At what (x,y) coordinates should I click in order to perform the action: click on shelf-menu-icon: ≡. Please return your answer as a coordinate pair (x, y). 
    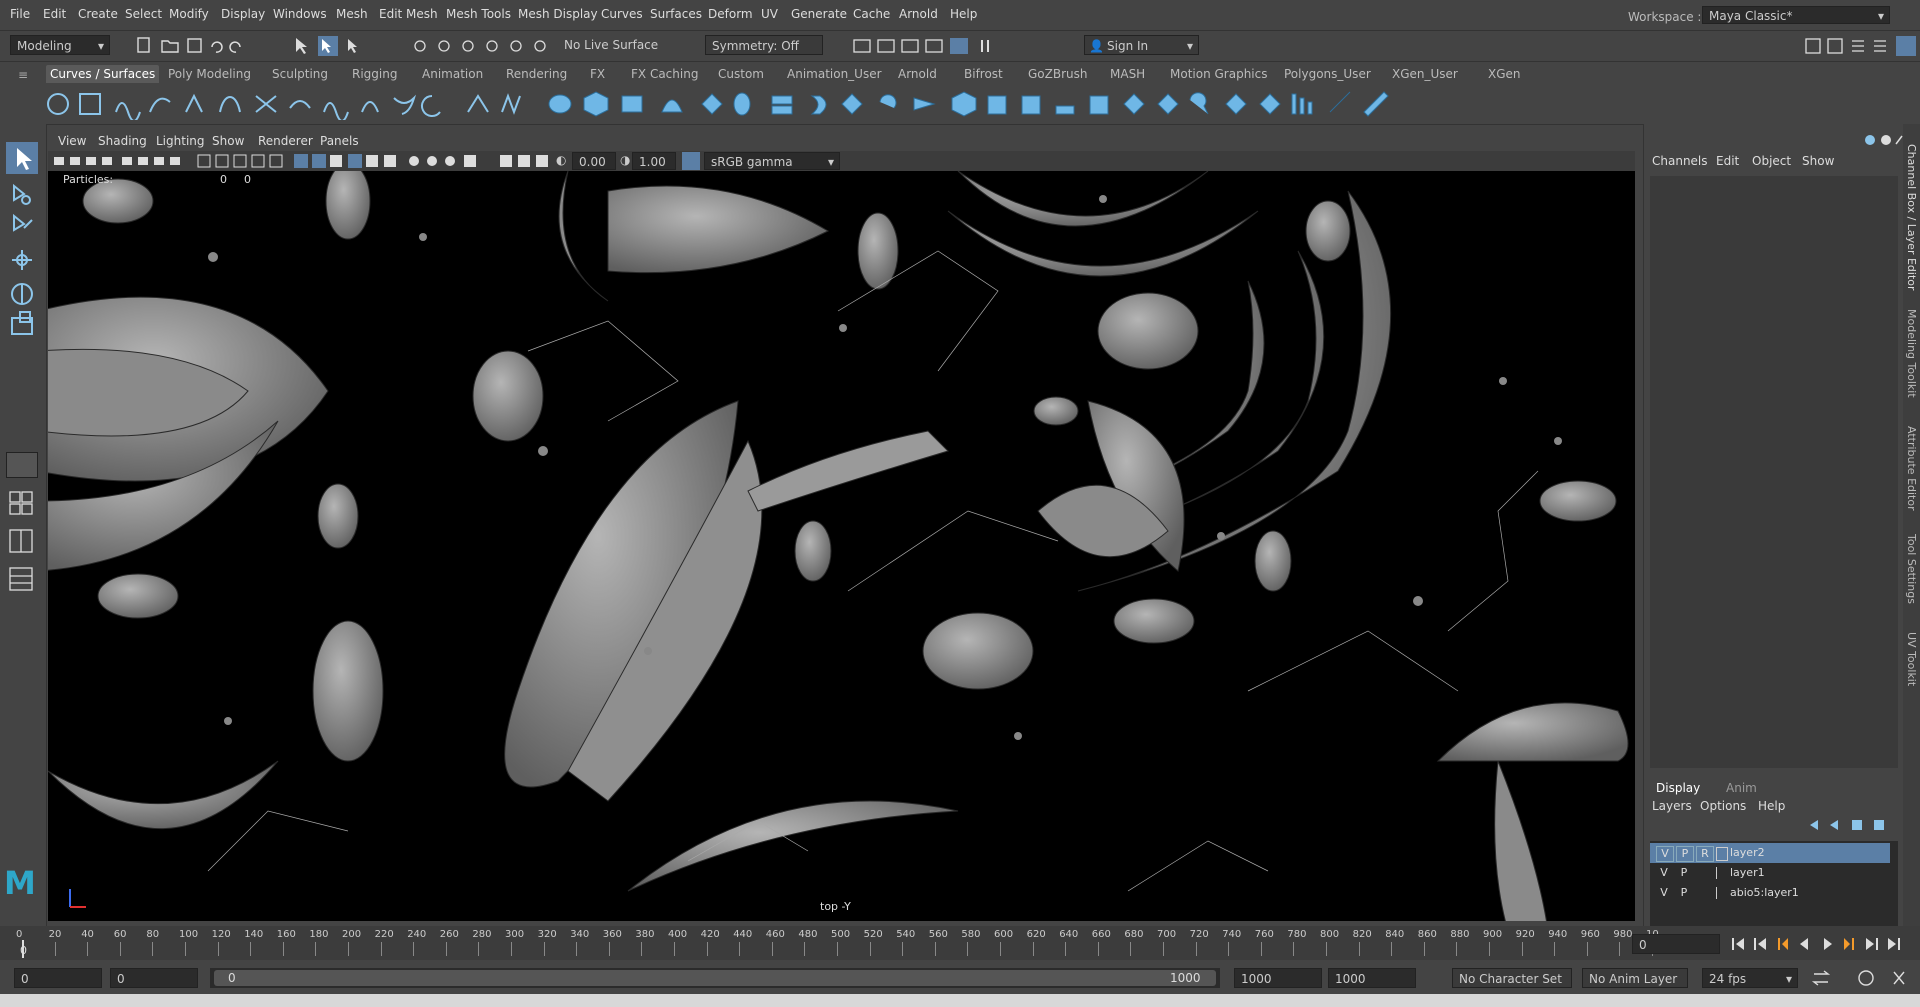
    Looking at the image, I should click on (23, 75).